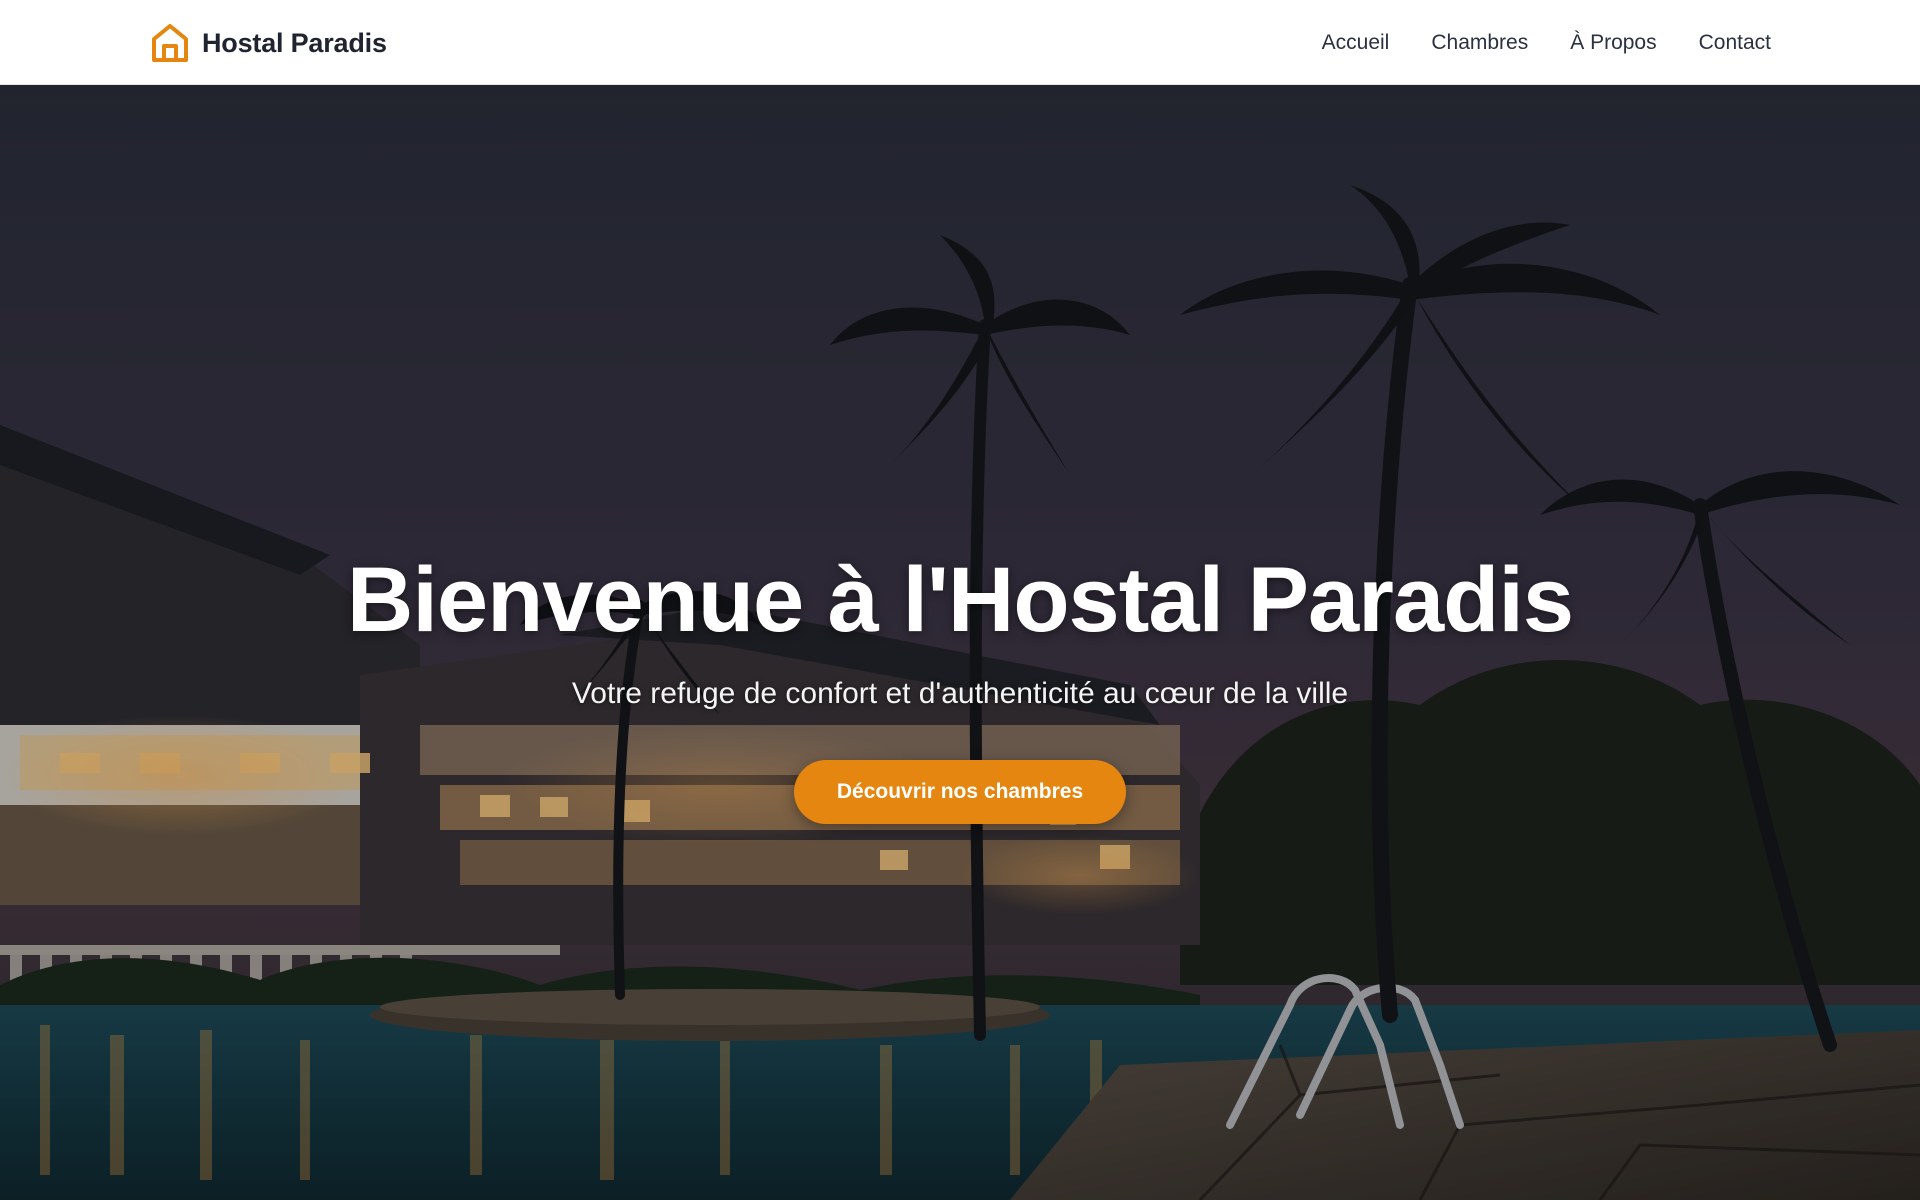 The height and width of the screenshot is (1200, 1920). Describe the element at coordinates (960, 792) in the screenshot. I see `discover-rooms-button: Découvrir nos chambres` at that location.